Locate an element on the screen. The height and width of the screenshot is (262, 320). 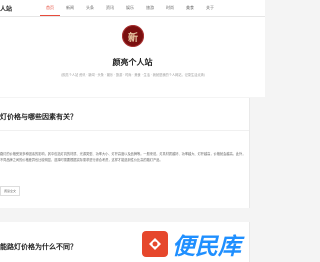
site-title: 颜亮个人站 is located at coordinates (132, 62).